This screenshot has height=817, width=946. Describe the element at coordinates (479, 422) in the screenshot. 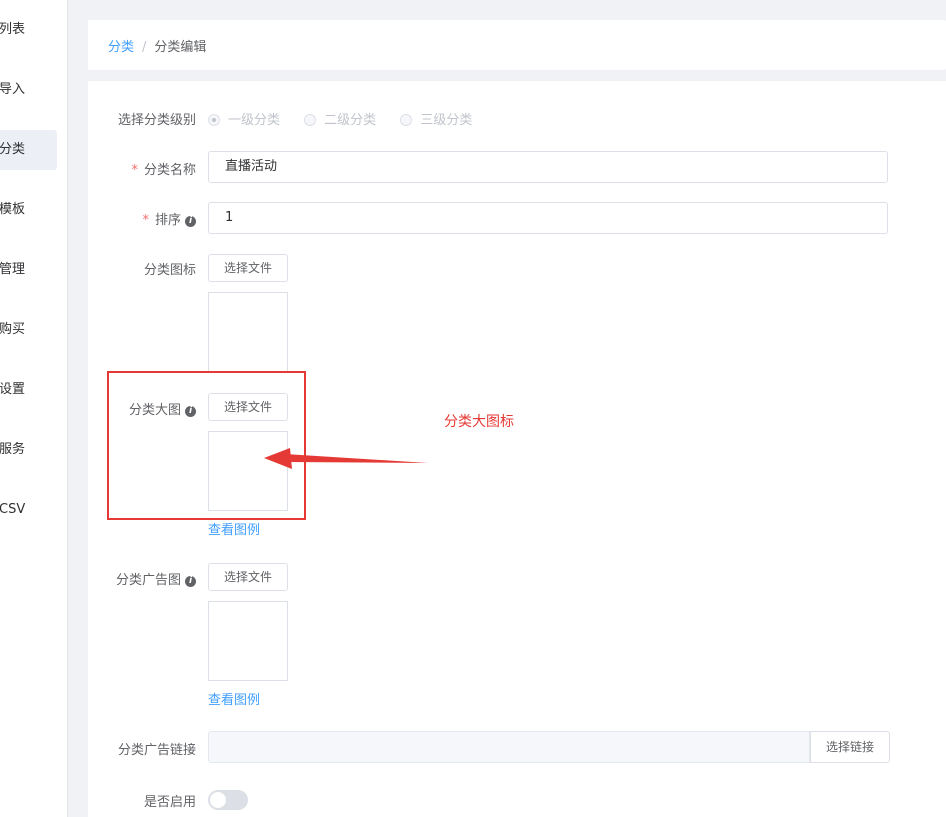

I see `annotation-text: 分类大图标` at that location.